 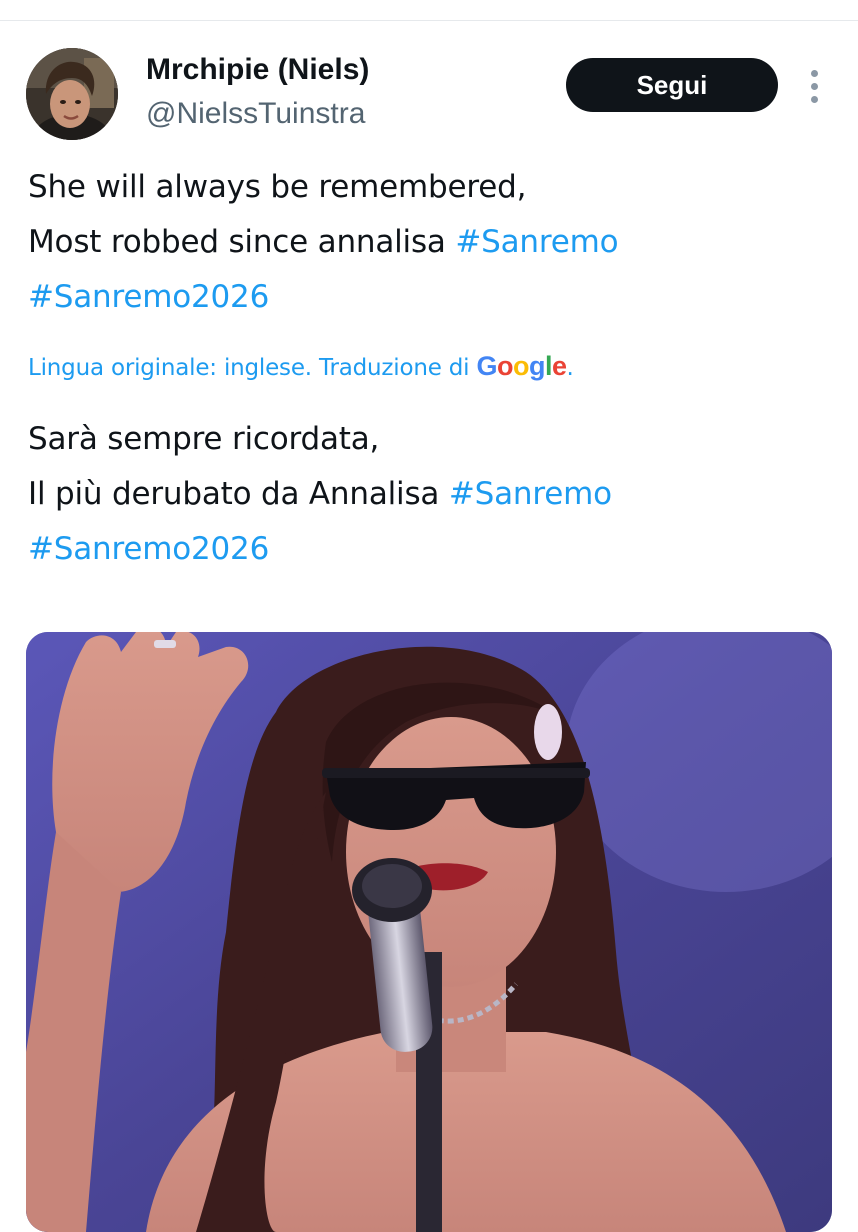 I want to click on tweet-line: Il più derubato da Annalisa #Sanremo, so click(x=320, y=494).